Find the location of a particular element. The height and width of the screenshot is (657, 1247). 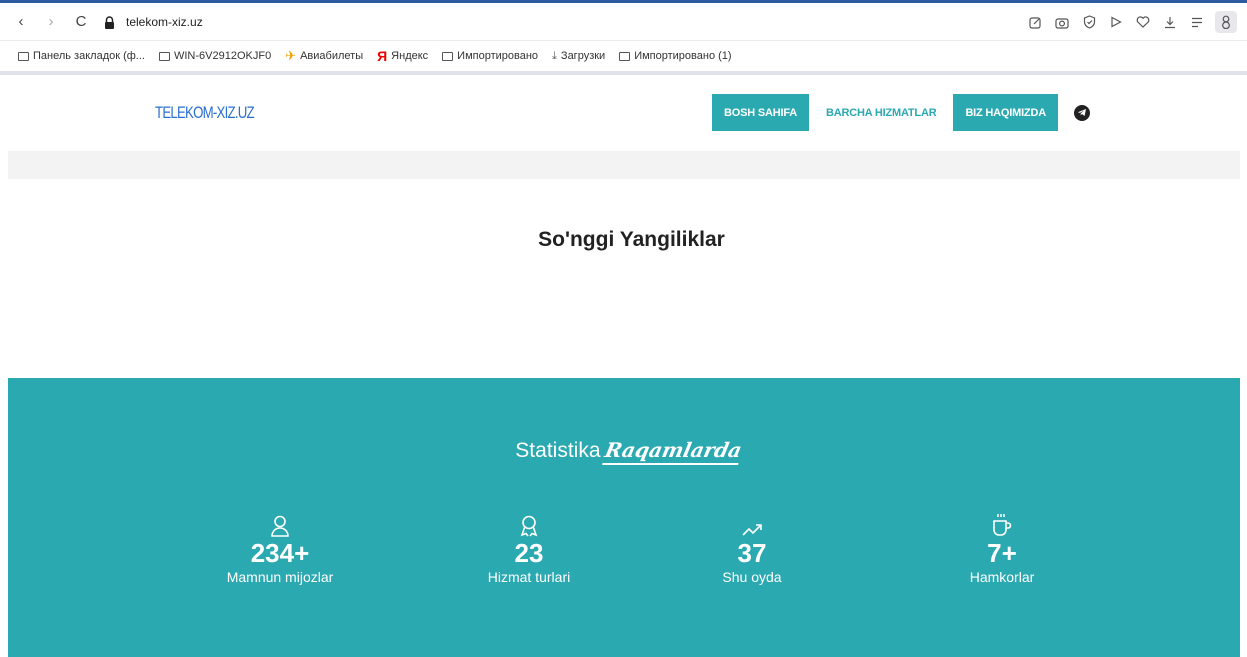

bookmark-item: Импортировано (1) is located at coordinates (675, 56).